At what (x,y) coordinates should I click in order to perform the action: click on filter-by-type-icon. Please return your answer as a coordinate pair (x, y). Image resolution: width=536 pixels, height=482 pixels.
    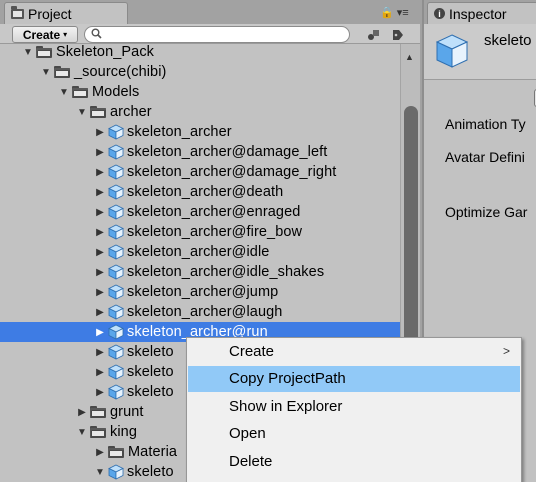
    Looking at the image, I should click on (374, 34).